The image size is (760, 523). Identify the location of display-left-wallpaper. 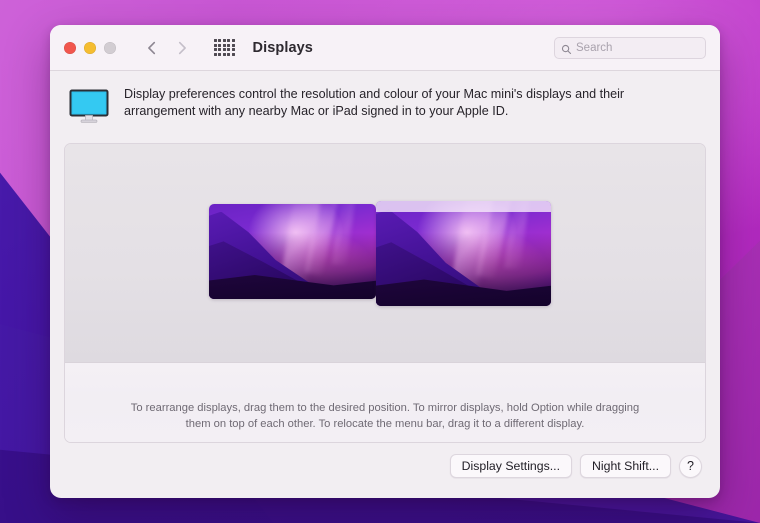
(292, 251).